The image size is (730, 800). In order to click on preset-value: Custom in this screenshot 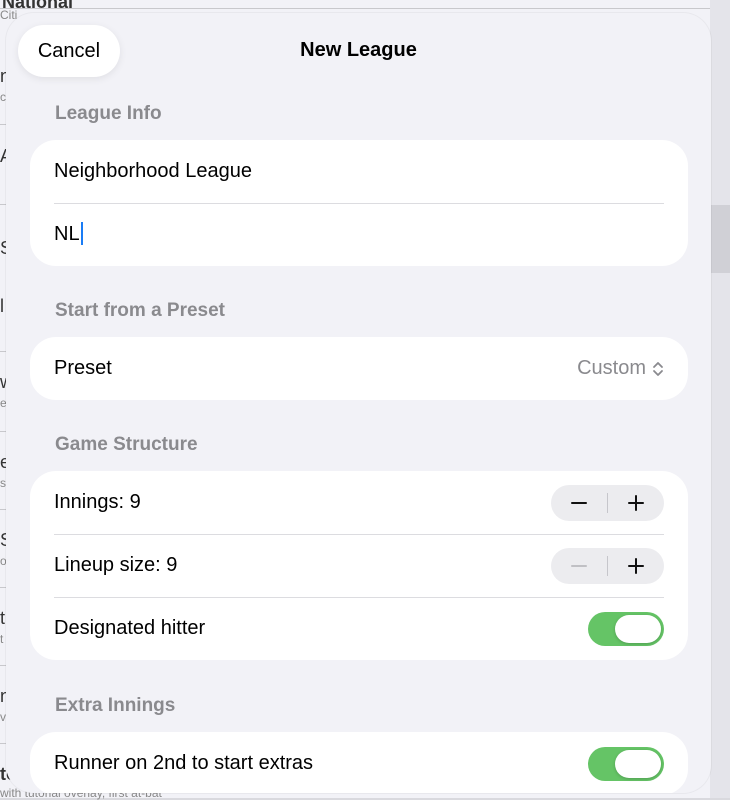, I will do `click(611, 368)`.